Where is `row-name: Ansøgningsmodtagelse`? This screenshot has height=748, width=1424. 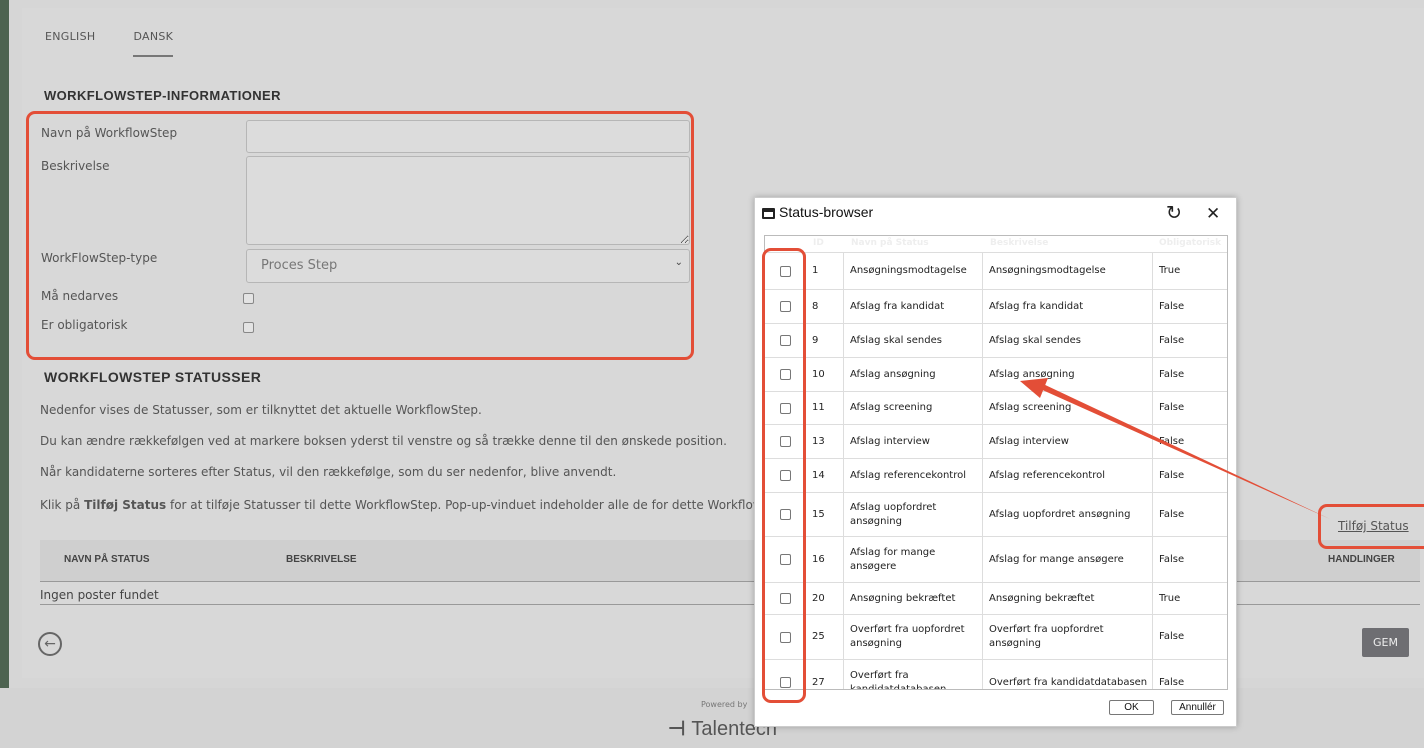
row-name: Ansøgningsmodtagelse is located at coordinates (913, 271).